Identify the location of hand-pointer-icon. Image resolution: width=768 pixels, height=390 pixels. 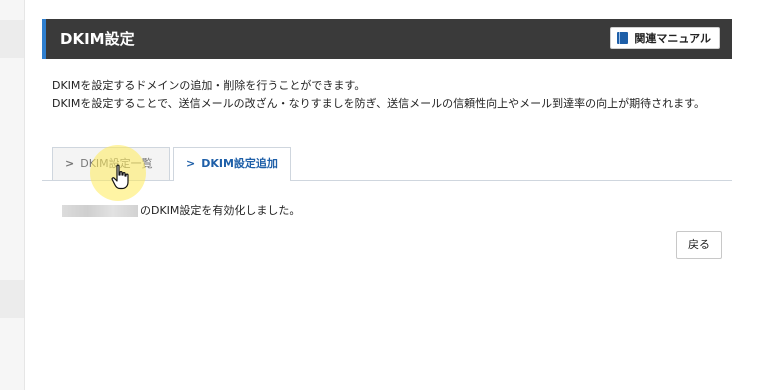
(120, 177).